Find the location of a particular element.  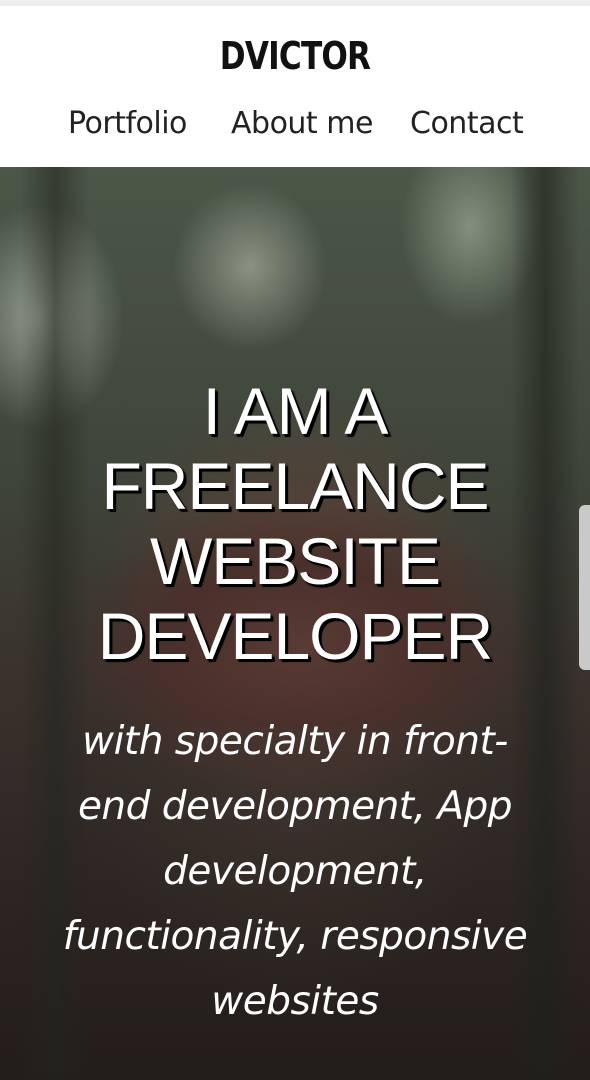

site-logo: DVICTOR is located at coordinates (295, 56).